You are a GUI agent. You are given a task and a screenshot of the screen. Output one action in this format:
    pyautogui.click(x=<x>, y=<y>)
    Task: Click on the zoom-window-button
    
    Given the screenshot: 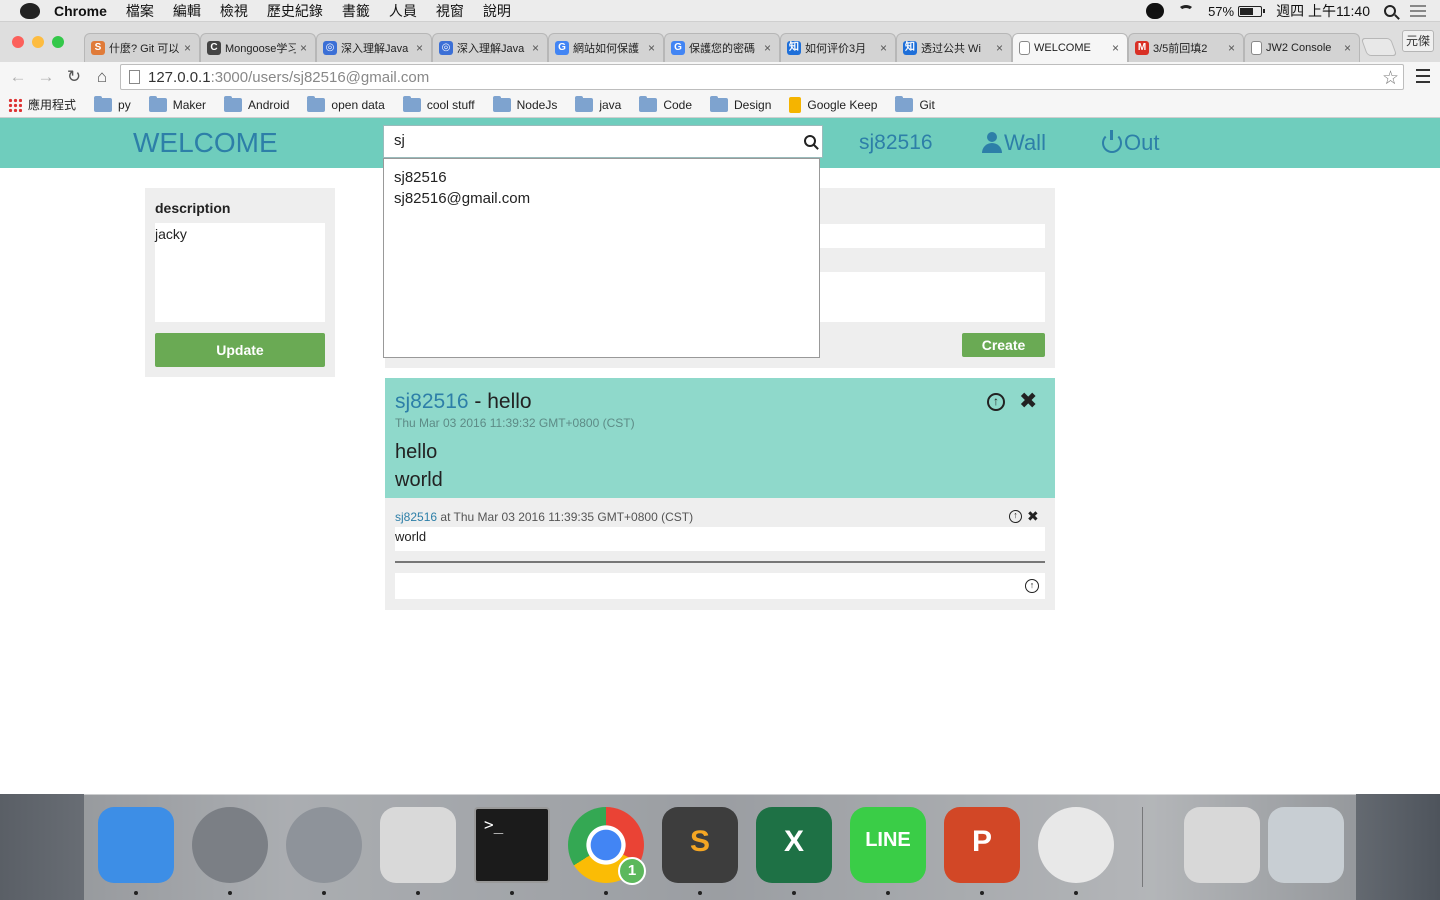 What is the action you would take?
    pyautogui.click(x=58, y=42)
    